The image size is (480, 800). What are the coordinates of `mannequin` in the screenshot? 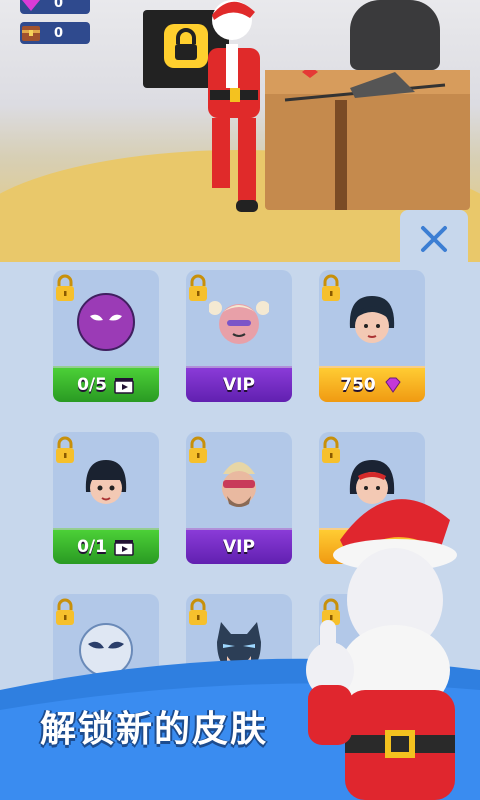 It's located at (395, 35).